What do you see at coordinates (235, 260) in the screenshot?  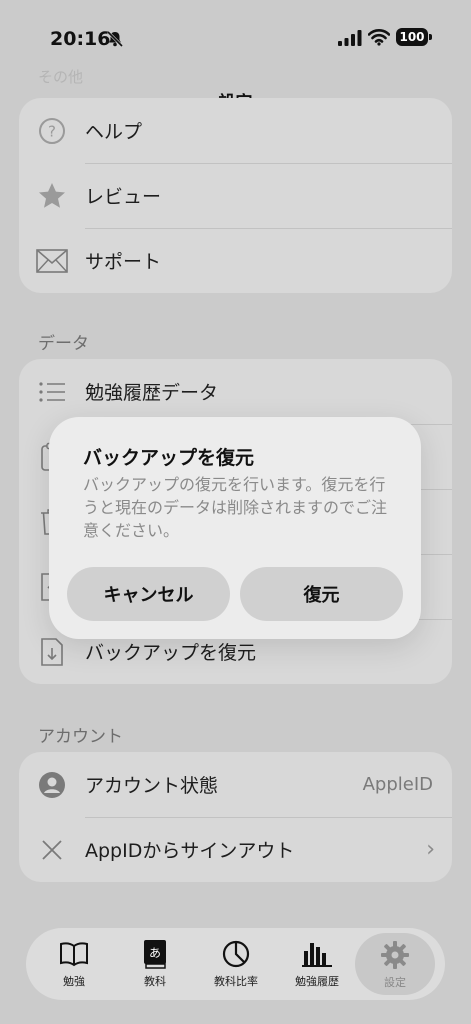 I see `support-row: サポート` at bounding box center [235, 260].